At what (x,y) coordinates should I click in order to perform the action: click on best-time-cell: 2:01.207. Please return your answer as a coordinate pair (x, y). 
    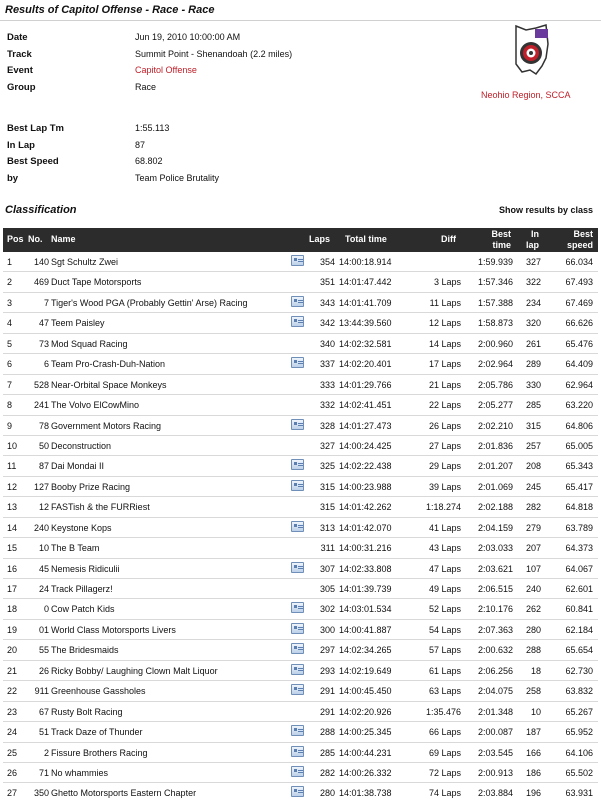
    Looking at the image, I should click on (495, 466).